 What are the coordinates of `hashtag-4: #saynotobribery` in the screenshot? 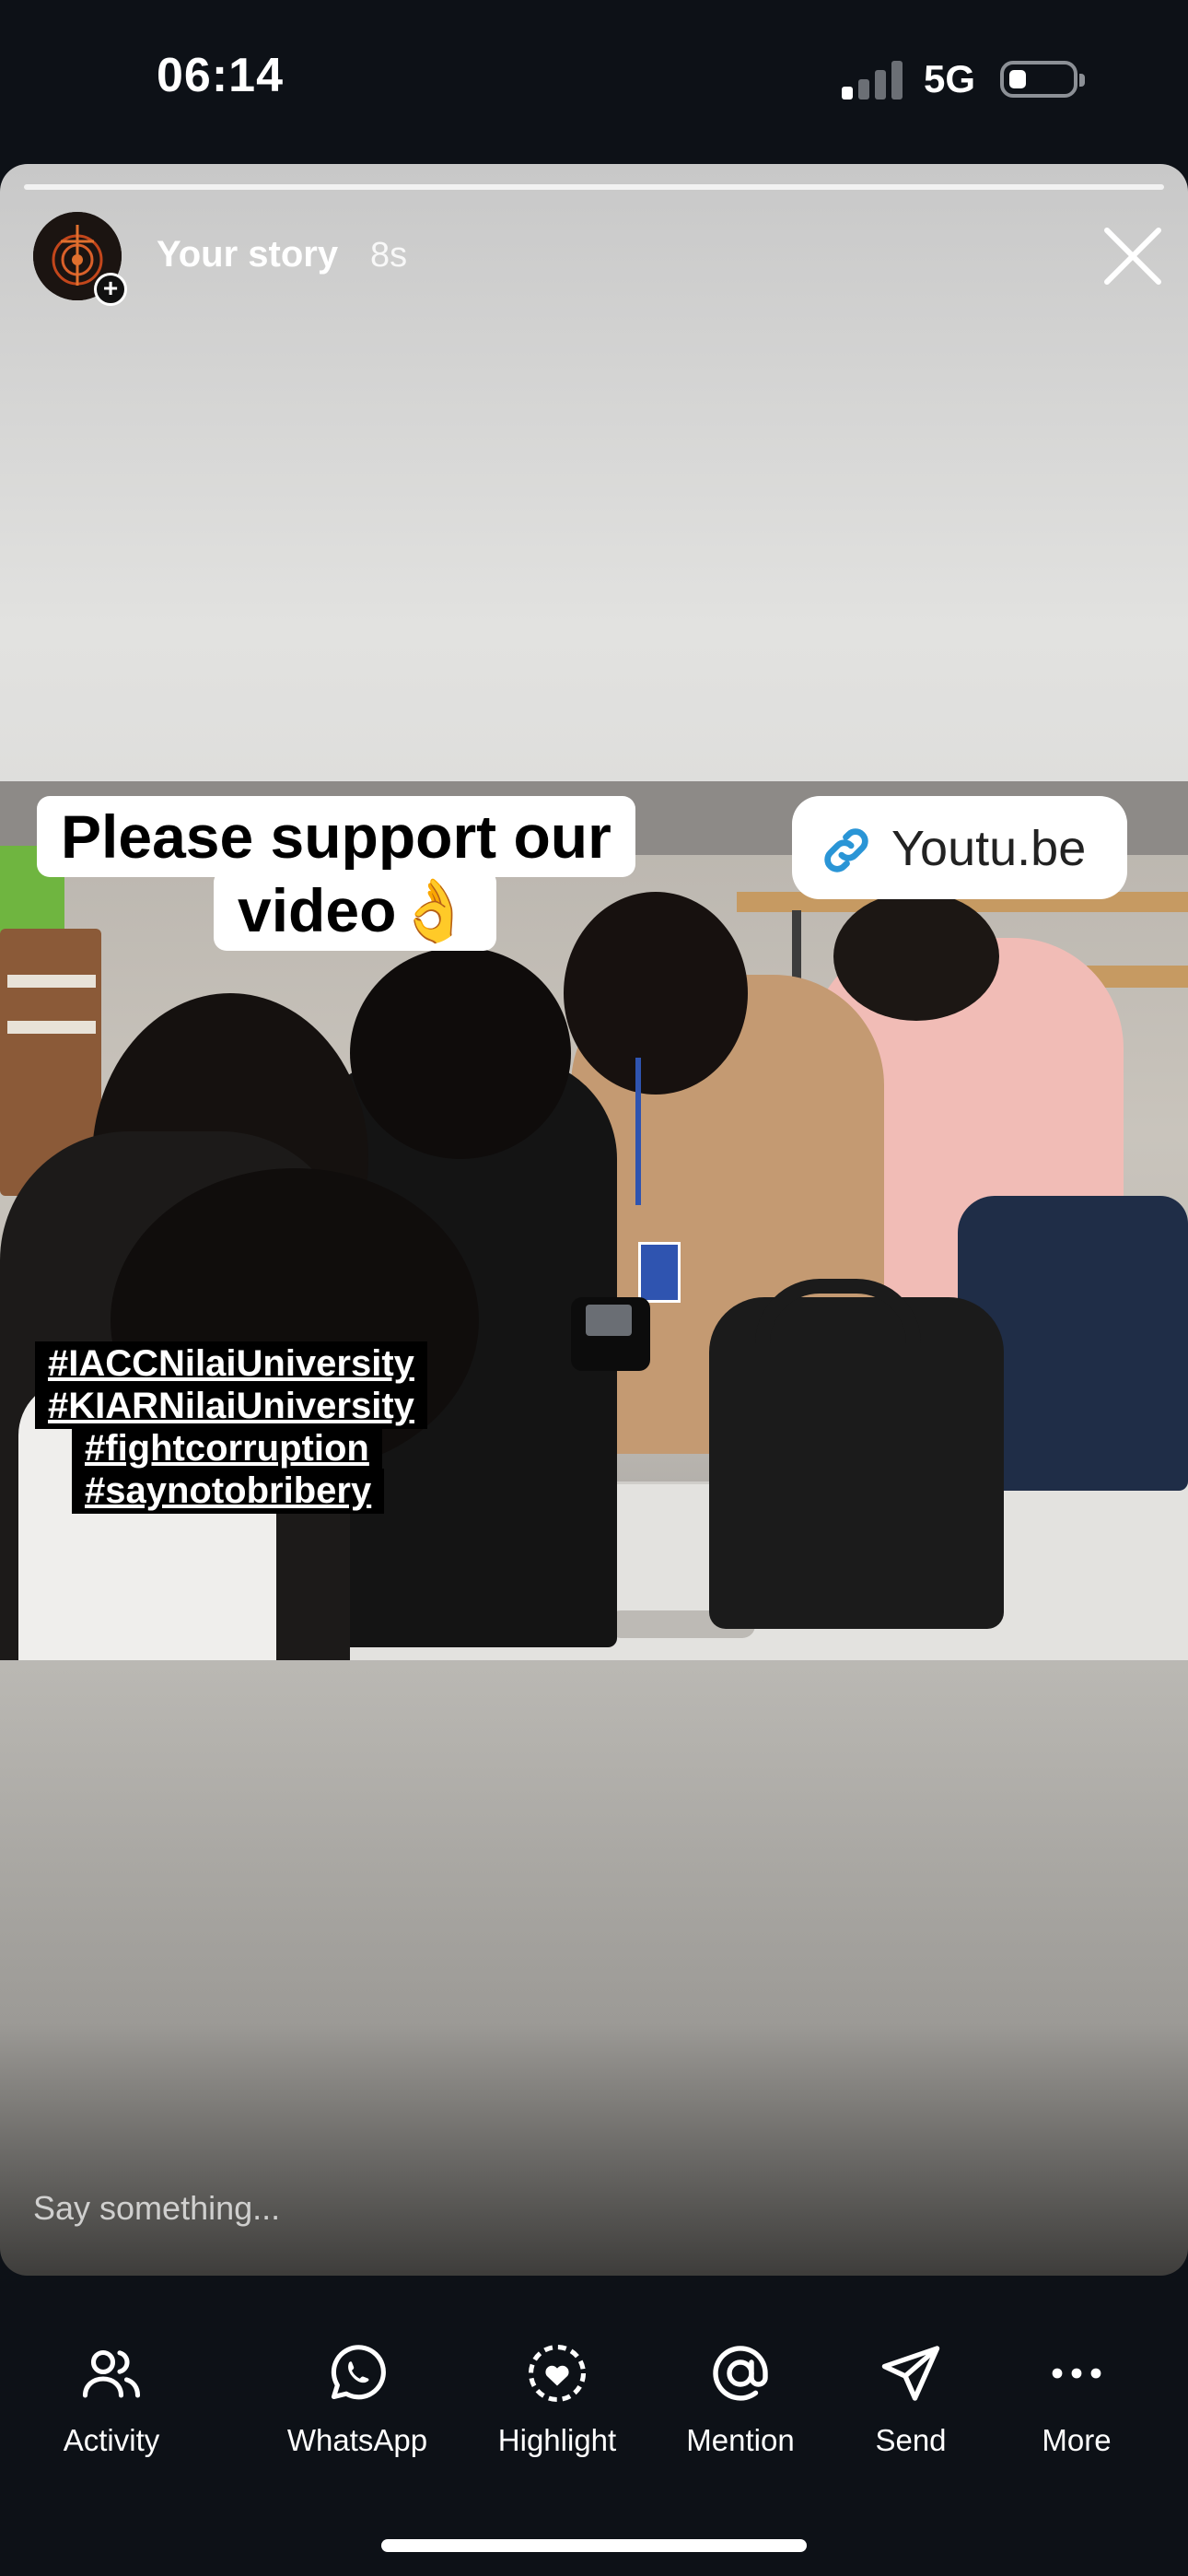 It's located at (228, 1491).